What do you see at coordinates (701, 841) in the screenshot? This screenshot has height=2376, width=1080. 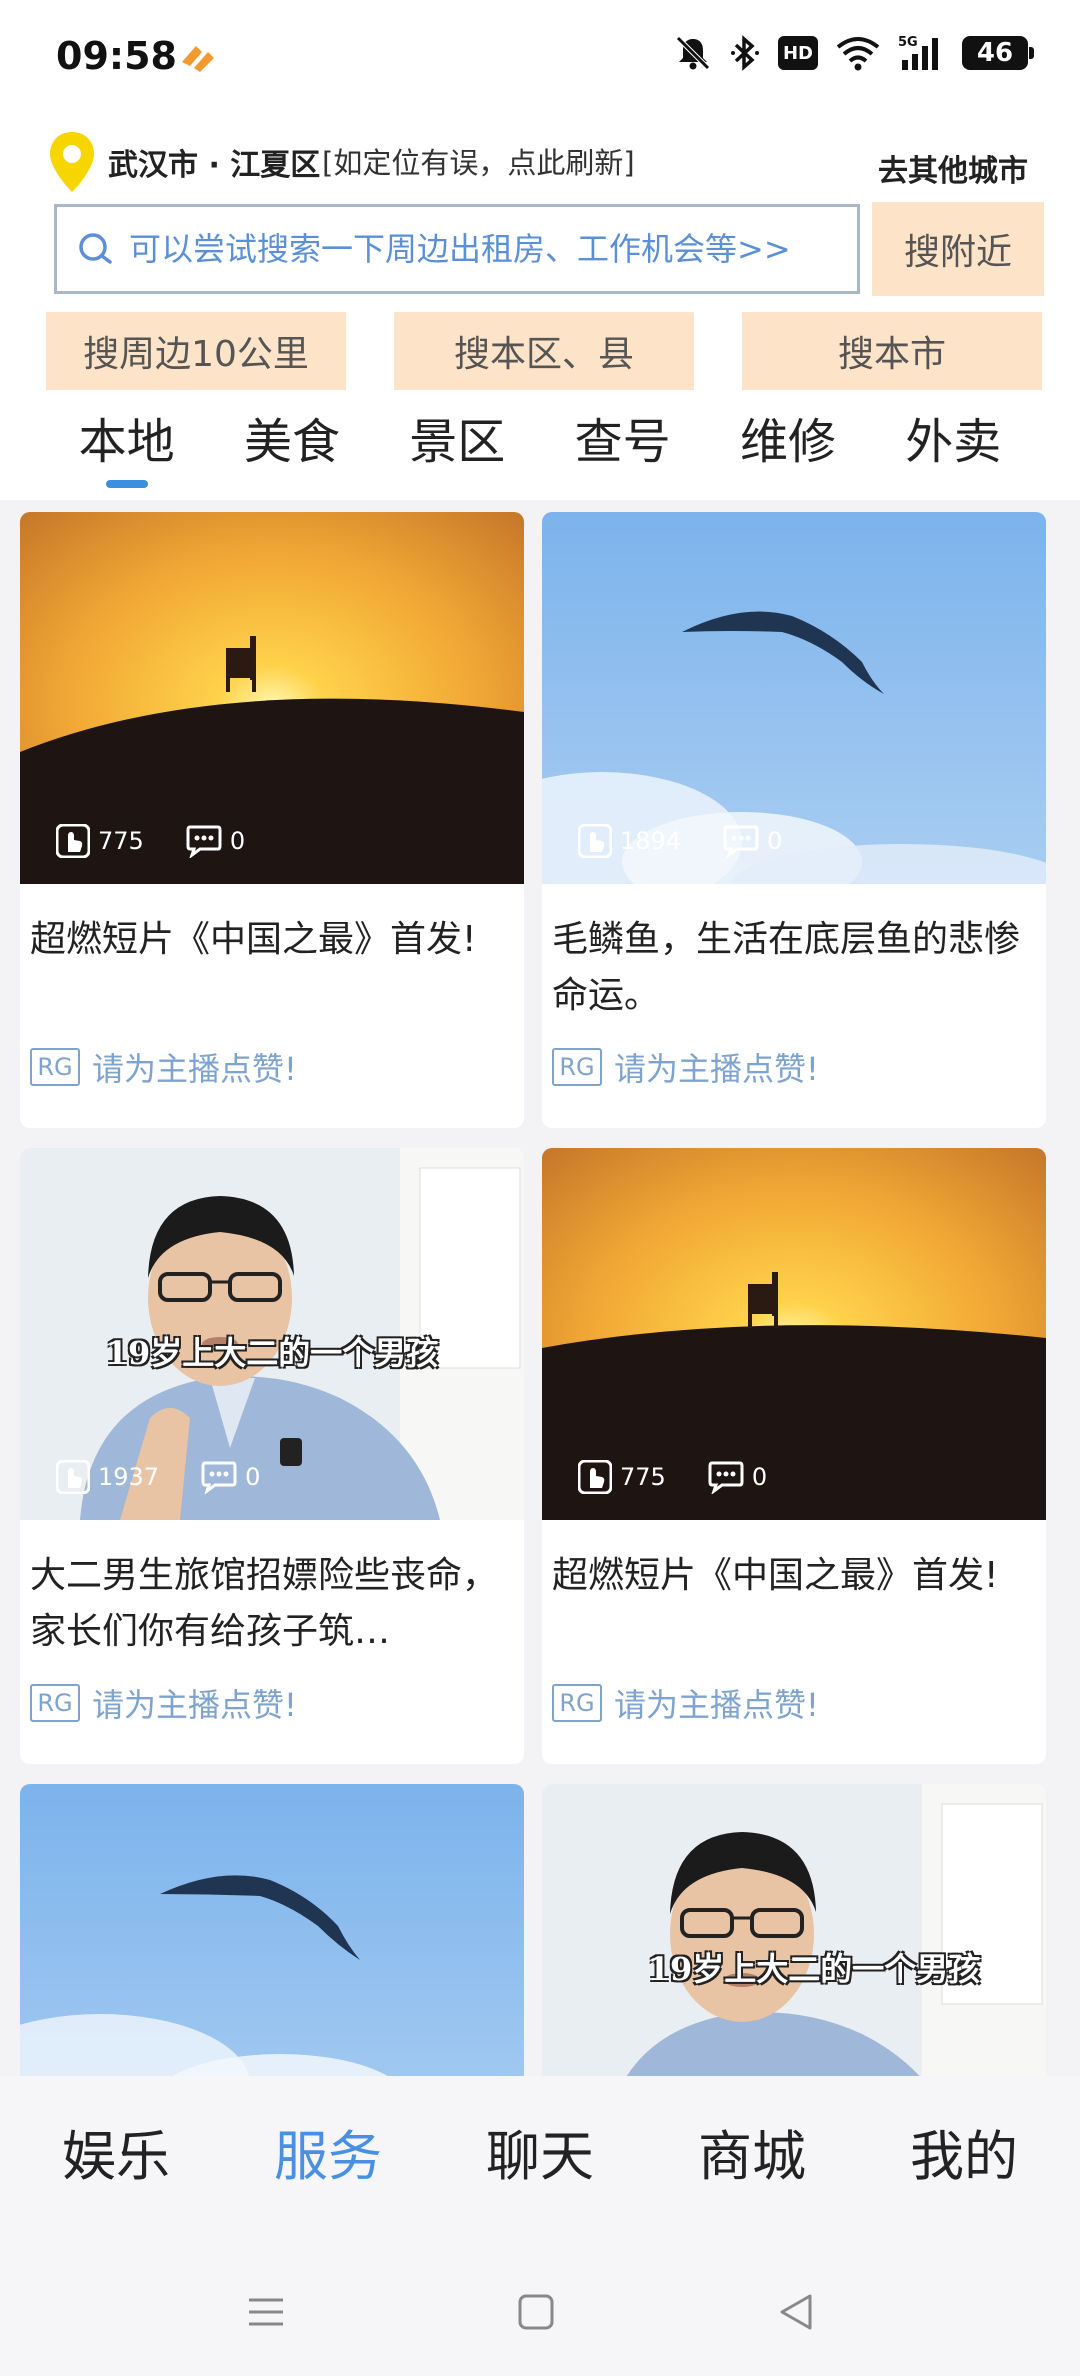 I see `video-stats: 1894 0` at bounding box center [701, 841].